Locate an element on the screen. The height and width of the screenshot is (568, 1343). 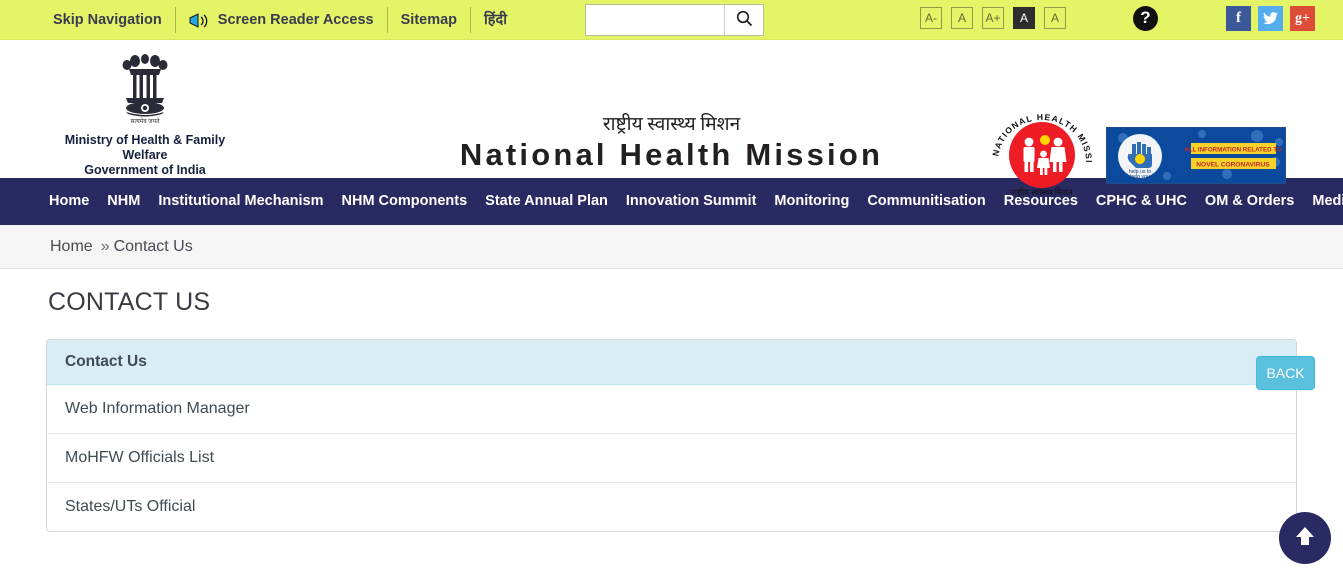
search-box is located at coordinates (674, 20).